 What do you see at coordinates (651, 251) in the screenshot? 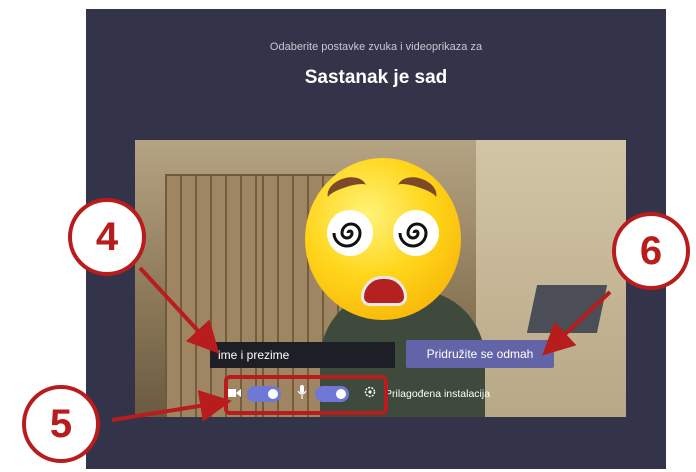
I see `callout-6: 6` at bounding box center [651, 251].